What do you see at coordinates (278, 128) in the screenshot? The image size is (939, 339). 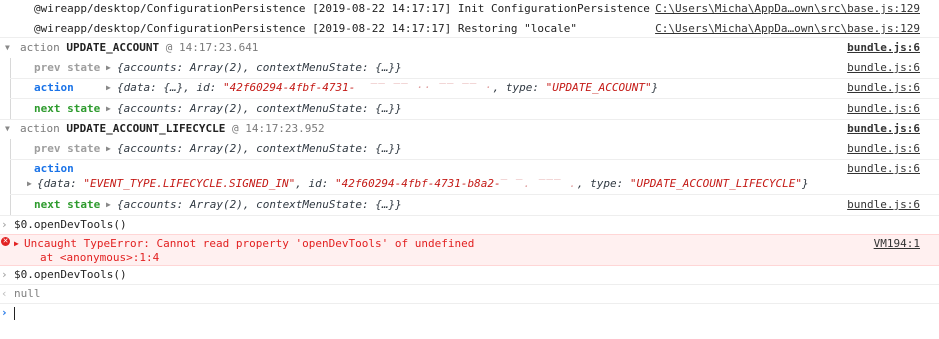 I see `group-timestamp: @ 14:17:23.952` at bounding box center [278, 128].